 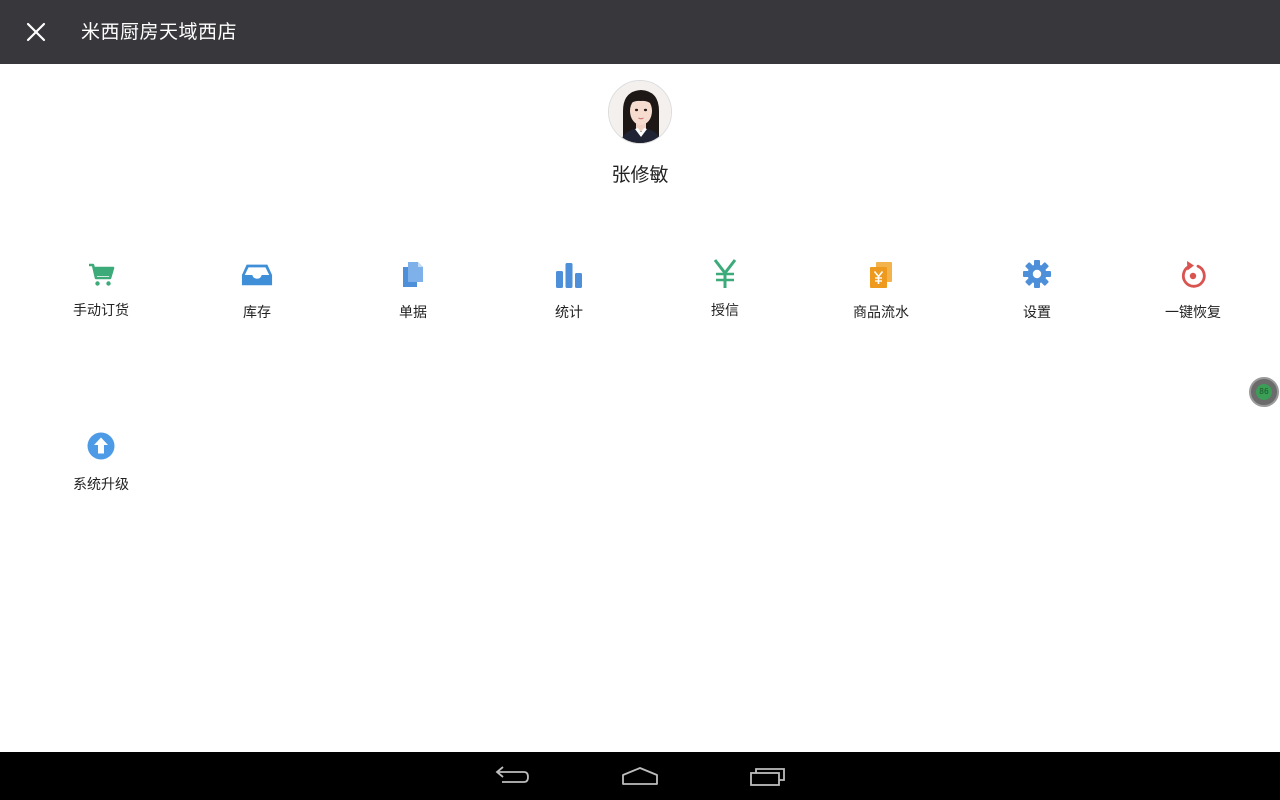 I want to click on store-title: 米西厨房天域西店, so click(x=159, y=32).